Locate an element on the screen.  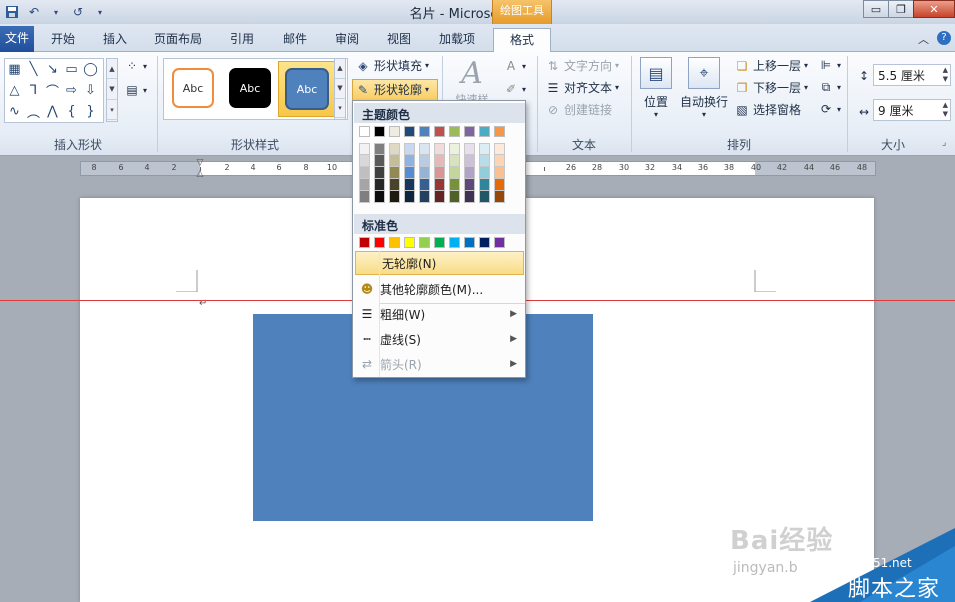
selection-pane-button: ▧ 选择窗格 is located at coordinates (767, 109).